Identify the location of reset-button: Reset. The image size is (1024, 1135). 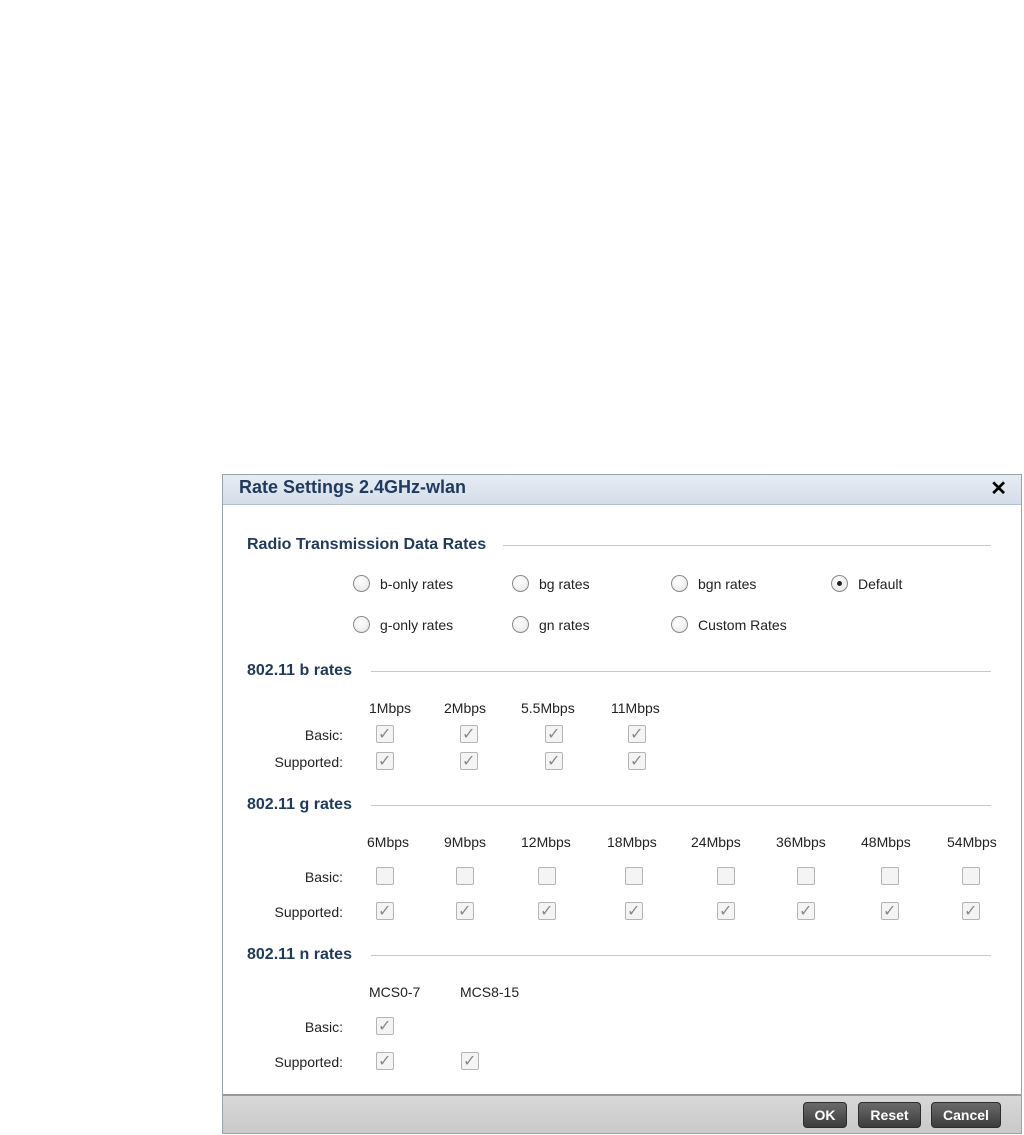
(889, 1115).